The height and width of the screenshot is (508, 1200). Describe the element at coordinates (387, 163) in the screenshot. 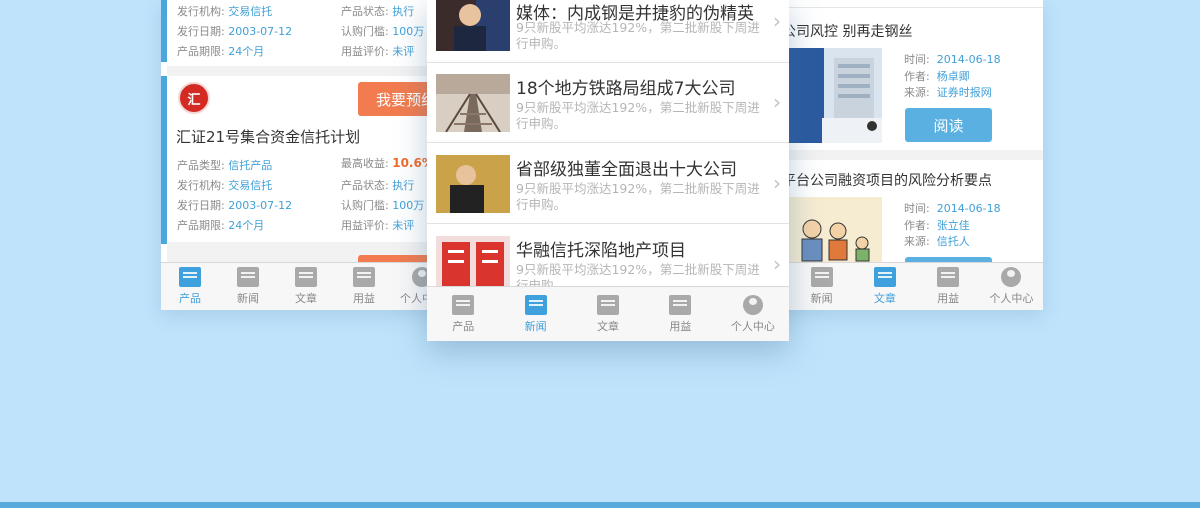

I see `yield-field: 最高收益: 10.6%` at that location.